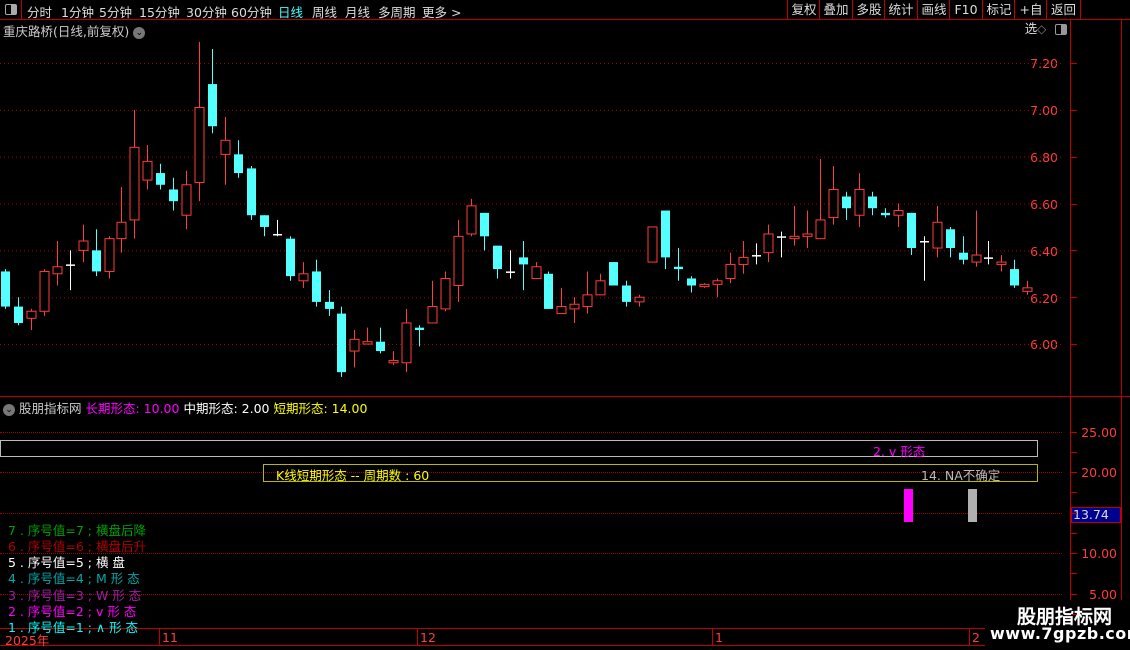  What do you see at coordinates (50, 408) in the screenshot?
I see `indicator-name: 股朋指标网` at bounding box center [50, 408].